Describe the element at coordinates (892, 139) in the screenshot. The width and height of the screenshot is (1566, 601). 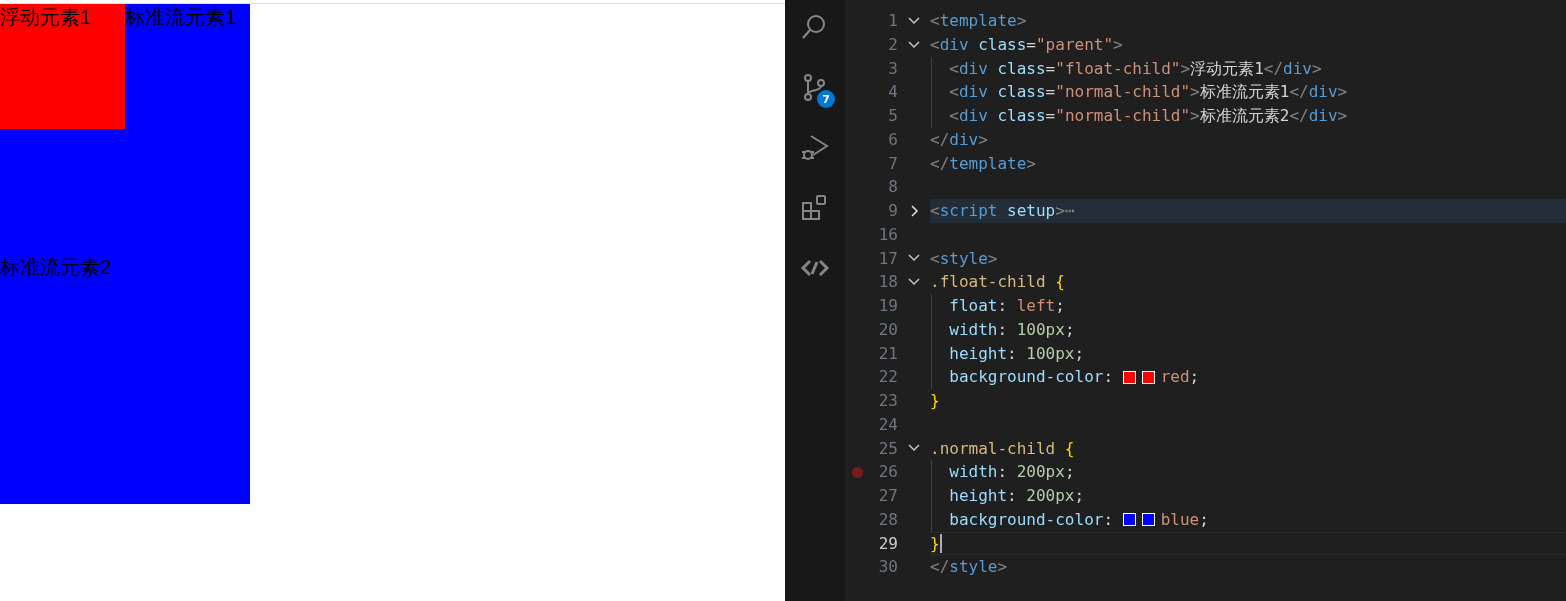
I see `line-number: 6` at that location.